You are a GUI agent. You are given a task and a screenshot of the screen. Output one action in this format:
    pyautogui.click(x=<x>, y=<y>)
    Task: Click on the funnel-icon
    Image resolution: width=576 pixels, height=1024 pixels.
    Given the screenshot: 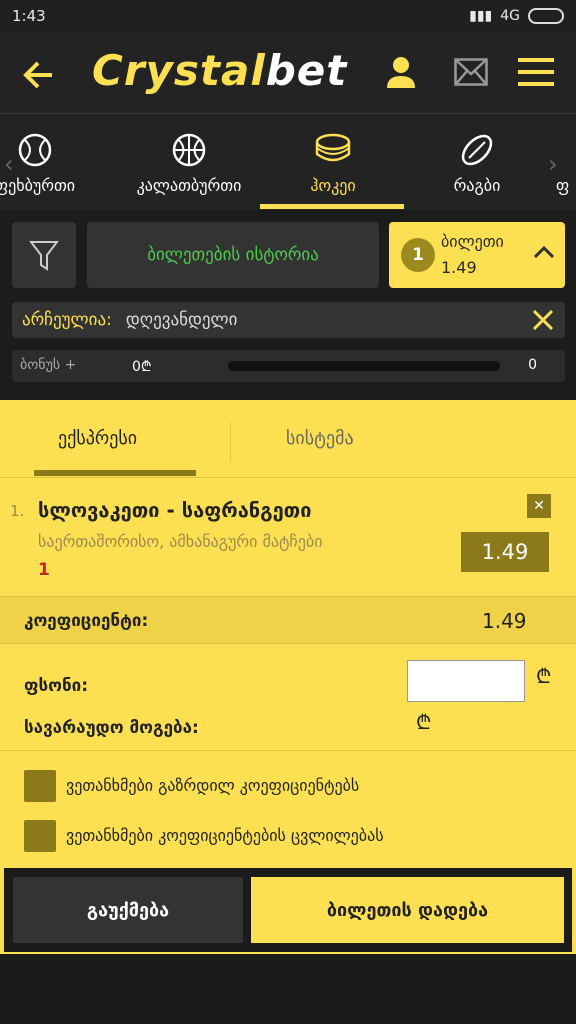 What is the action you would take?
    pyautogui.click(x=44, y=258)
    